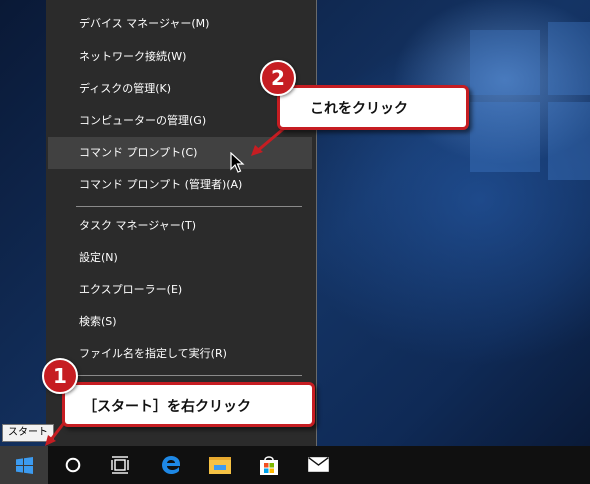 Image resolution: width=590 pixels, height=484 pixels. I want to click on task-view-icon, so click(120, 465).